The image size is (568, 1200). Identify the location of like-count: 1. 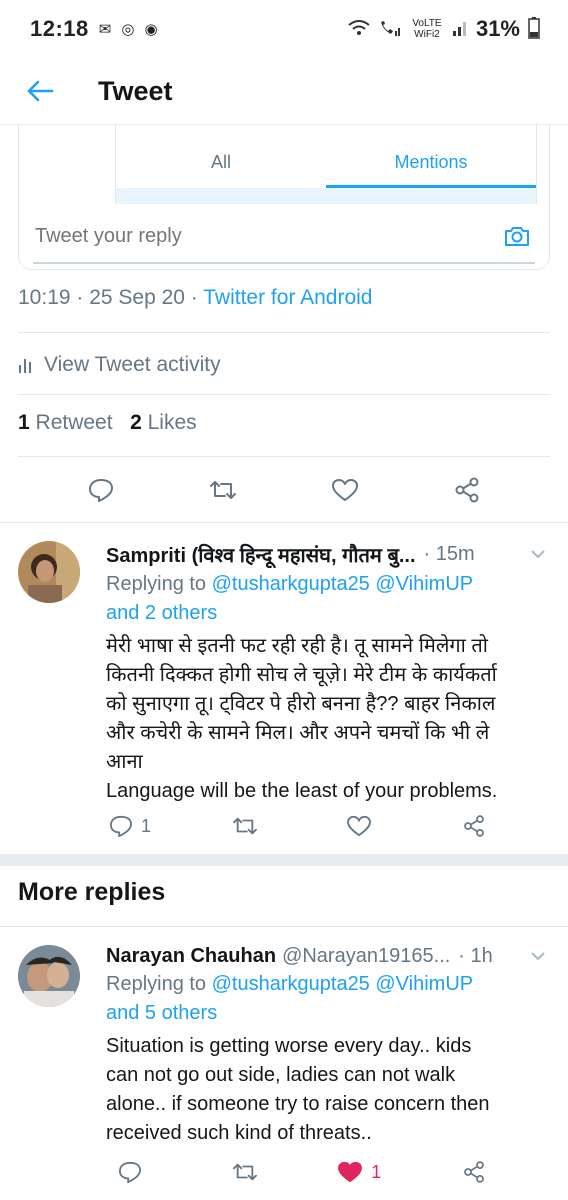
(376, 1171).